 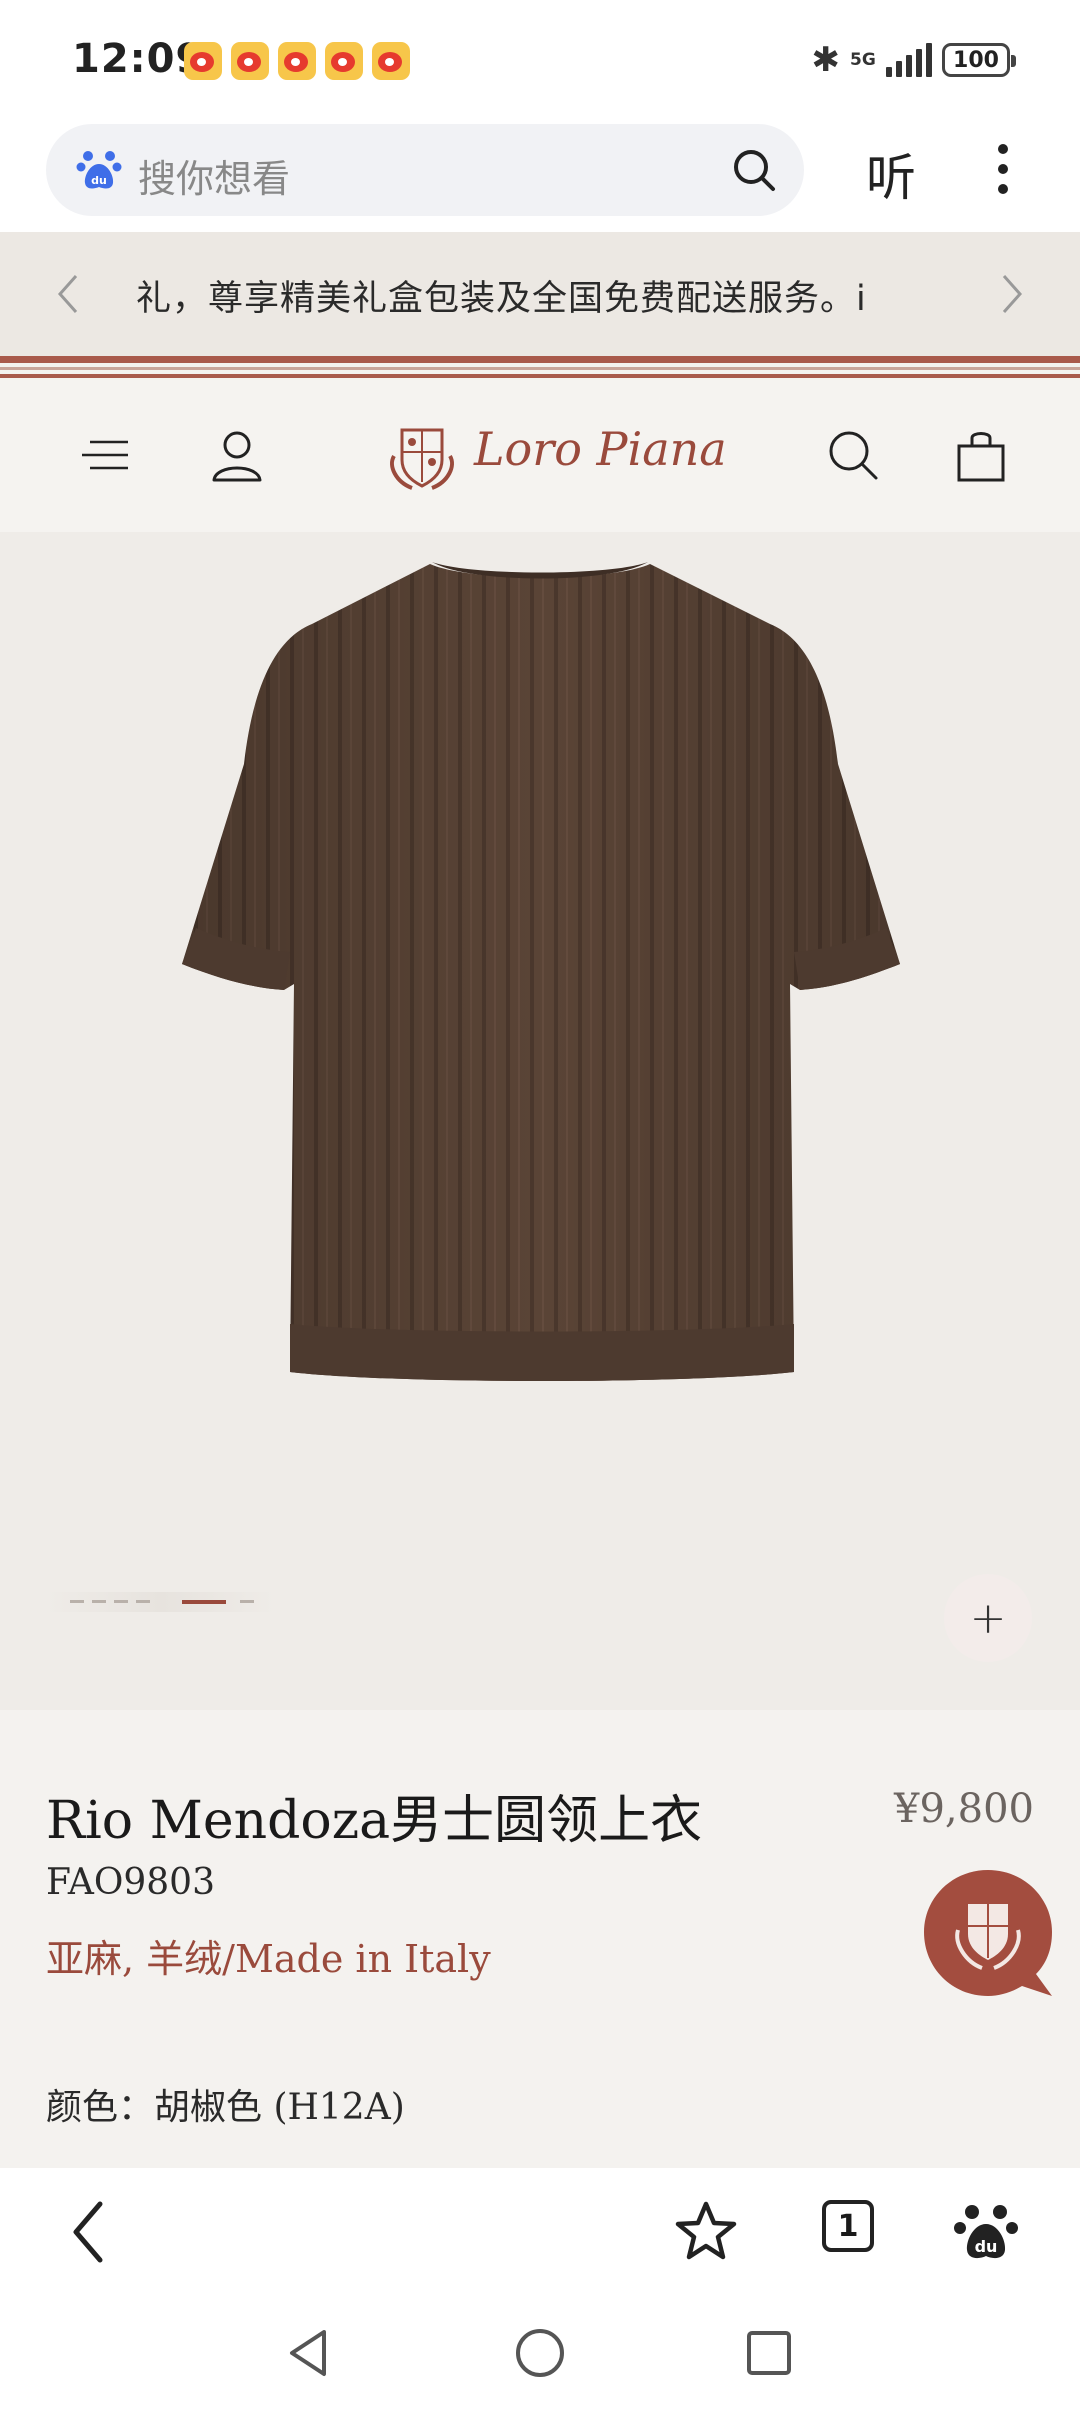 I want to click on announcement-carousel: 礼，尊享精美礼盒包装及全国免费配送服务。i, so click(x=540, y=294).